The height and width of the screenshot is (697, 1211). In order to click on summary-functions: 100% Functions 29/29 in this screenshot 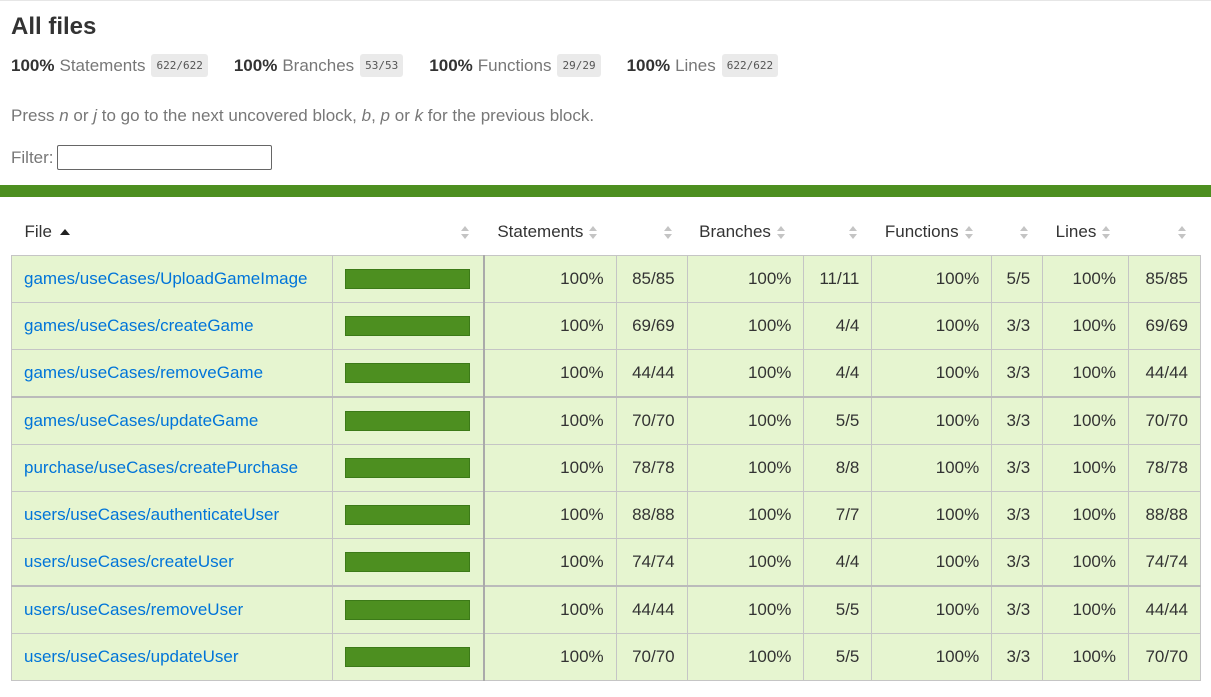, I will do `click(515, 65)`.